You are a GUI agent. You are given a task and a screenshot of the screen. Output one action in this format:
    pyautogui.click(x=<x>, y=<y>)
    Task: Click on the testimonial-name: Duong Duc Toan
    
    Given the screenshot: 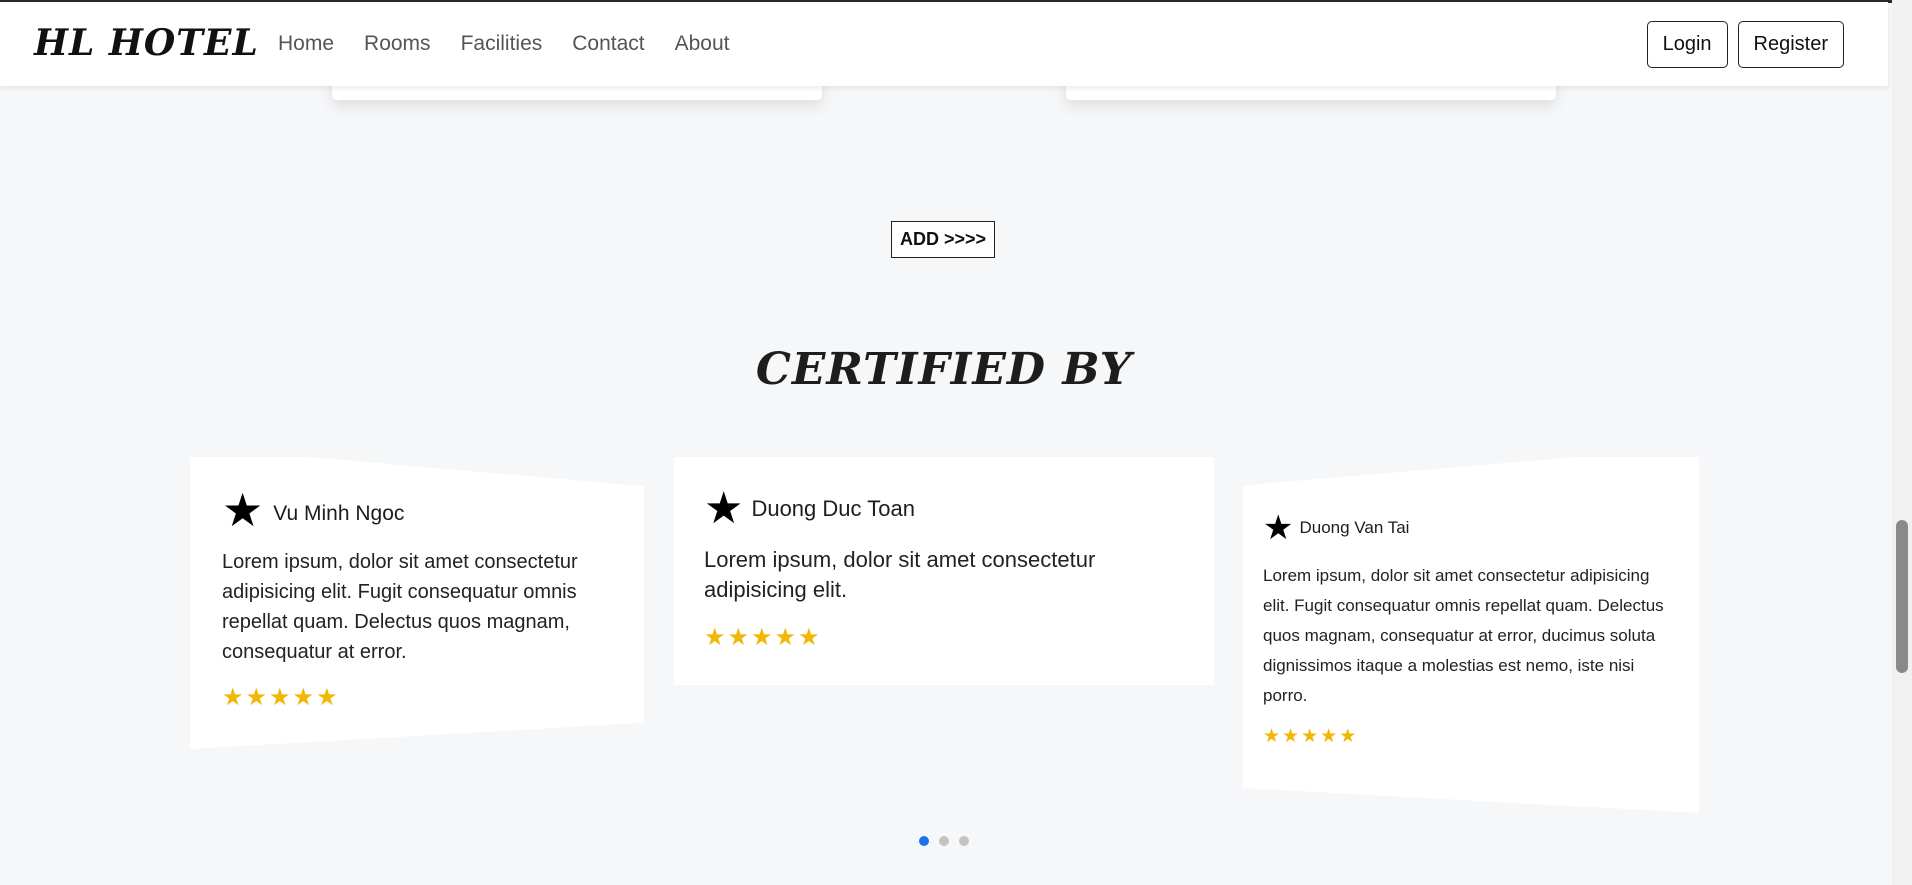 What is the action you would take?
    pyautogui.click(x=833, y=508)
    